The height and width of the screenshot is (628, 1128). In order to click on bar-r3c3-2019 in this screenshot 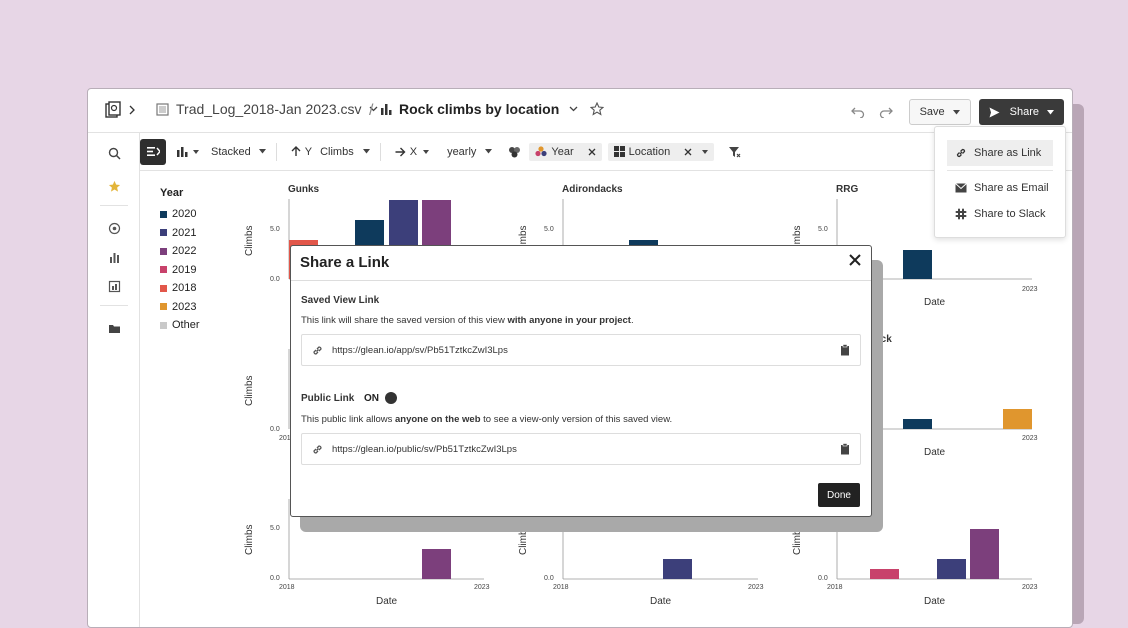, I will do `click(884, 574)`.